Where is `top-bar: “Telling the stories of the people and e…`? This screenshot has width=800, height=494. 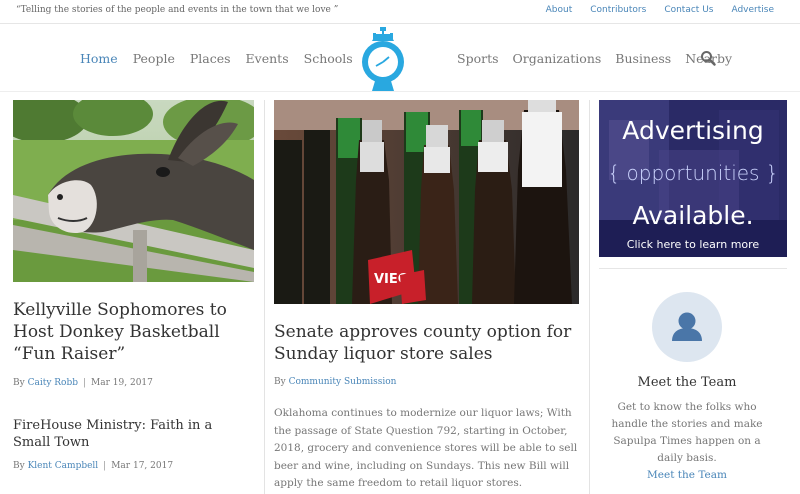
top-bar: “Telling the stories of the people and e… is located at coordinates (400, 12).